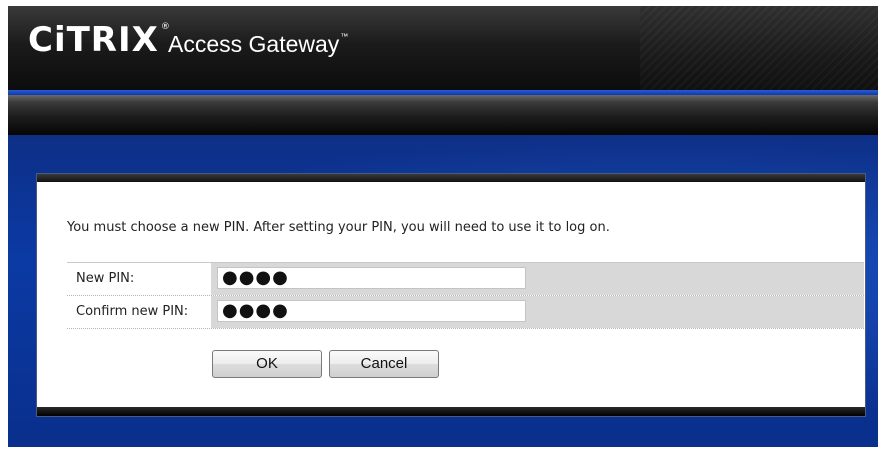  I want to click on new-pin-input: ●●●●, so click(371, 278).